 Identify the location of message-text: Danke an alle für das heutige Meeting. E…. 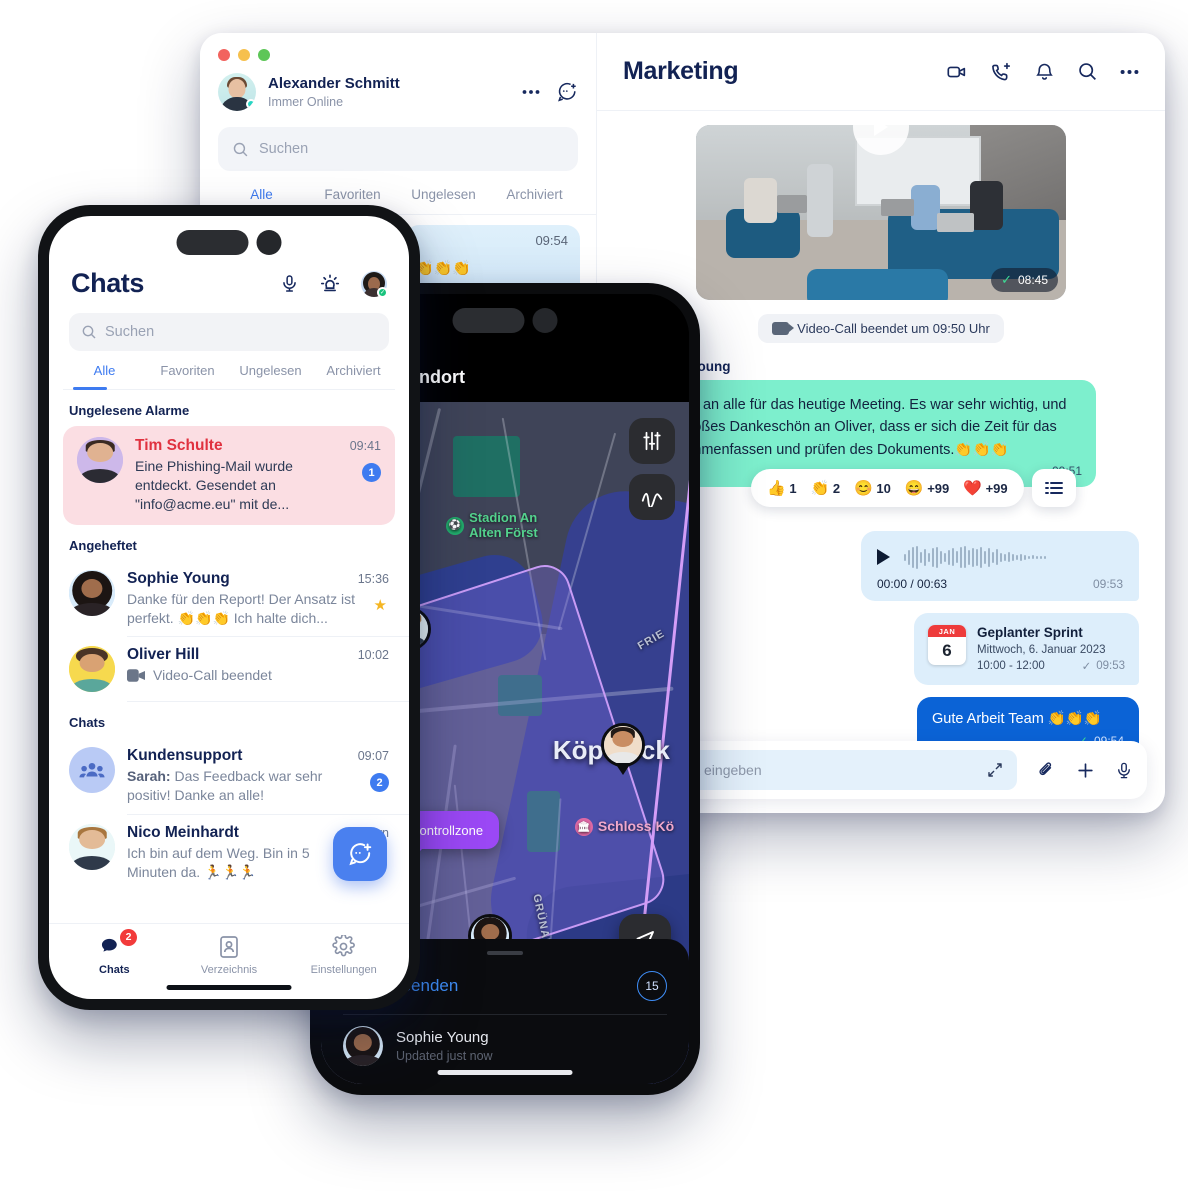
(862, 427).